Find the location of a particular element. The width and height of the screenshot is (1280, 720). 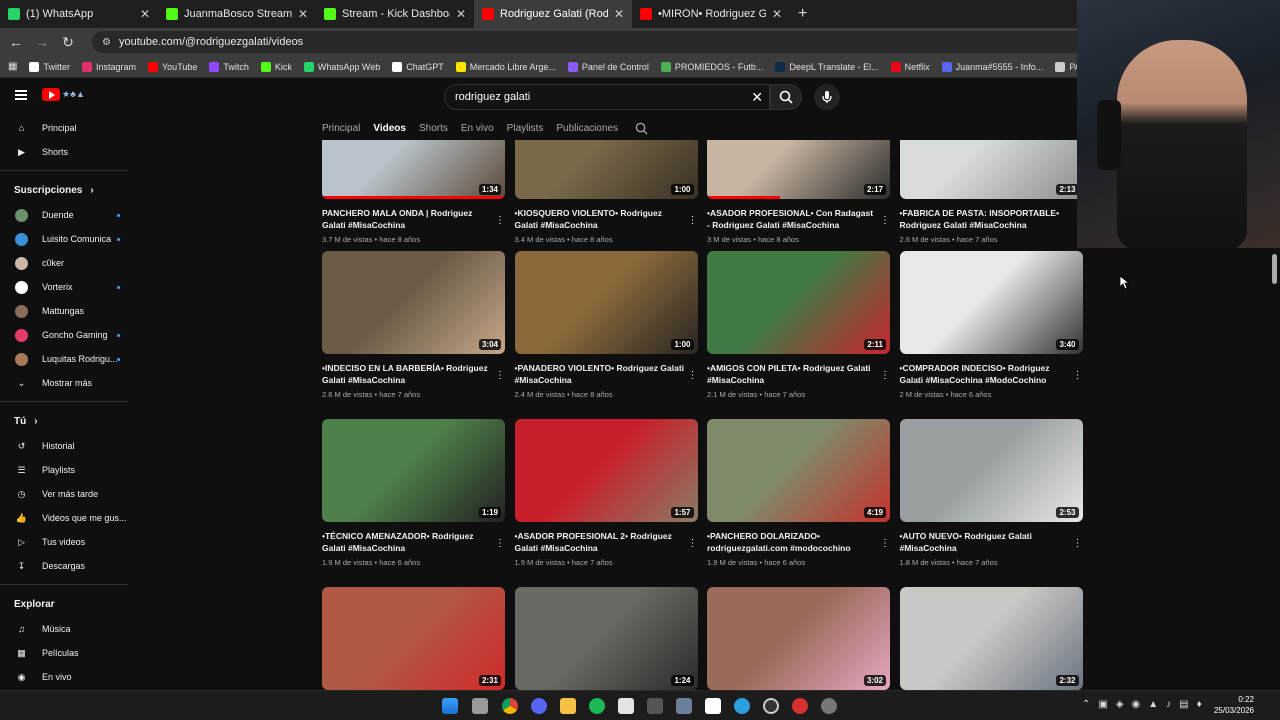

browser-tab: Rodriguez Galati (RodriguezGal ✕ is located at coordinates (553, 14).